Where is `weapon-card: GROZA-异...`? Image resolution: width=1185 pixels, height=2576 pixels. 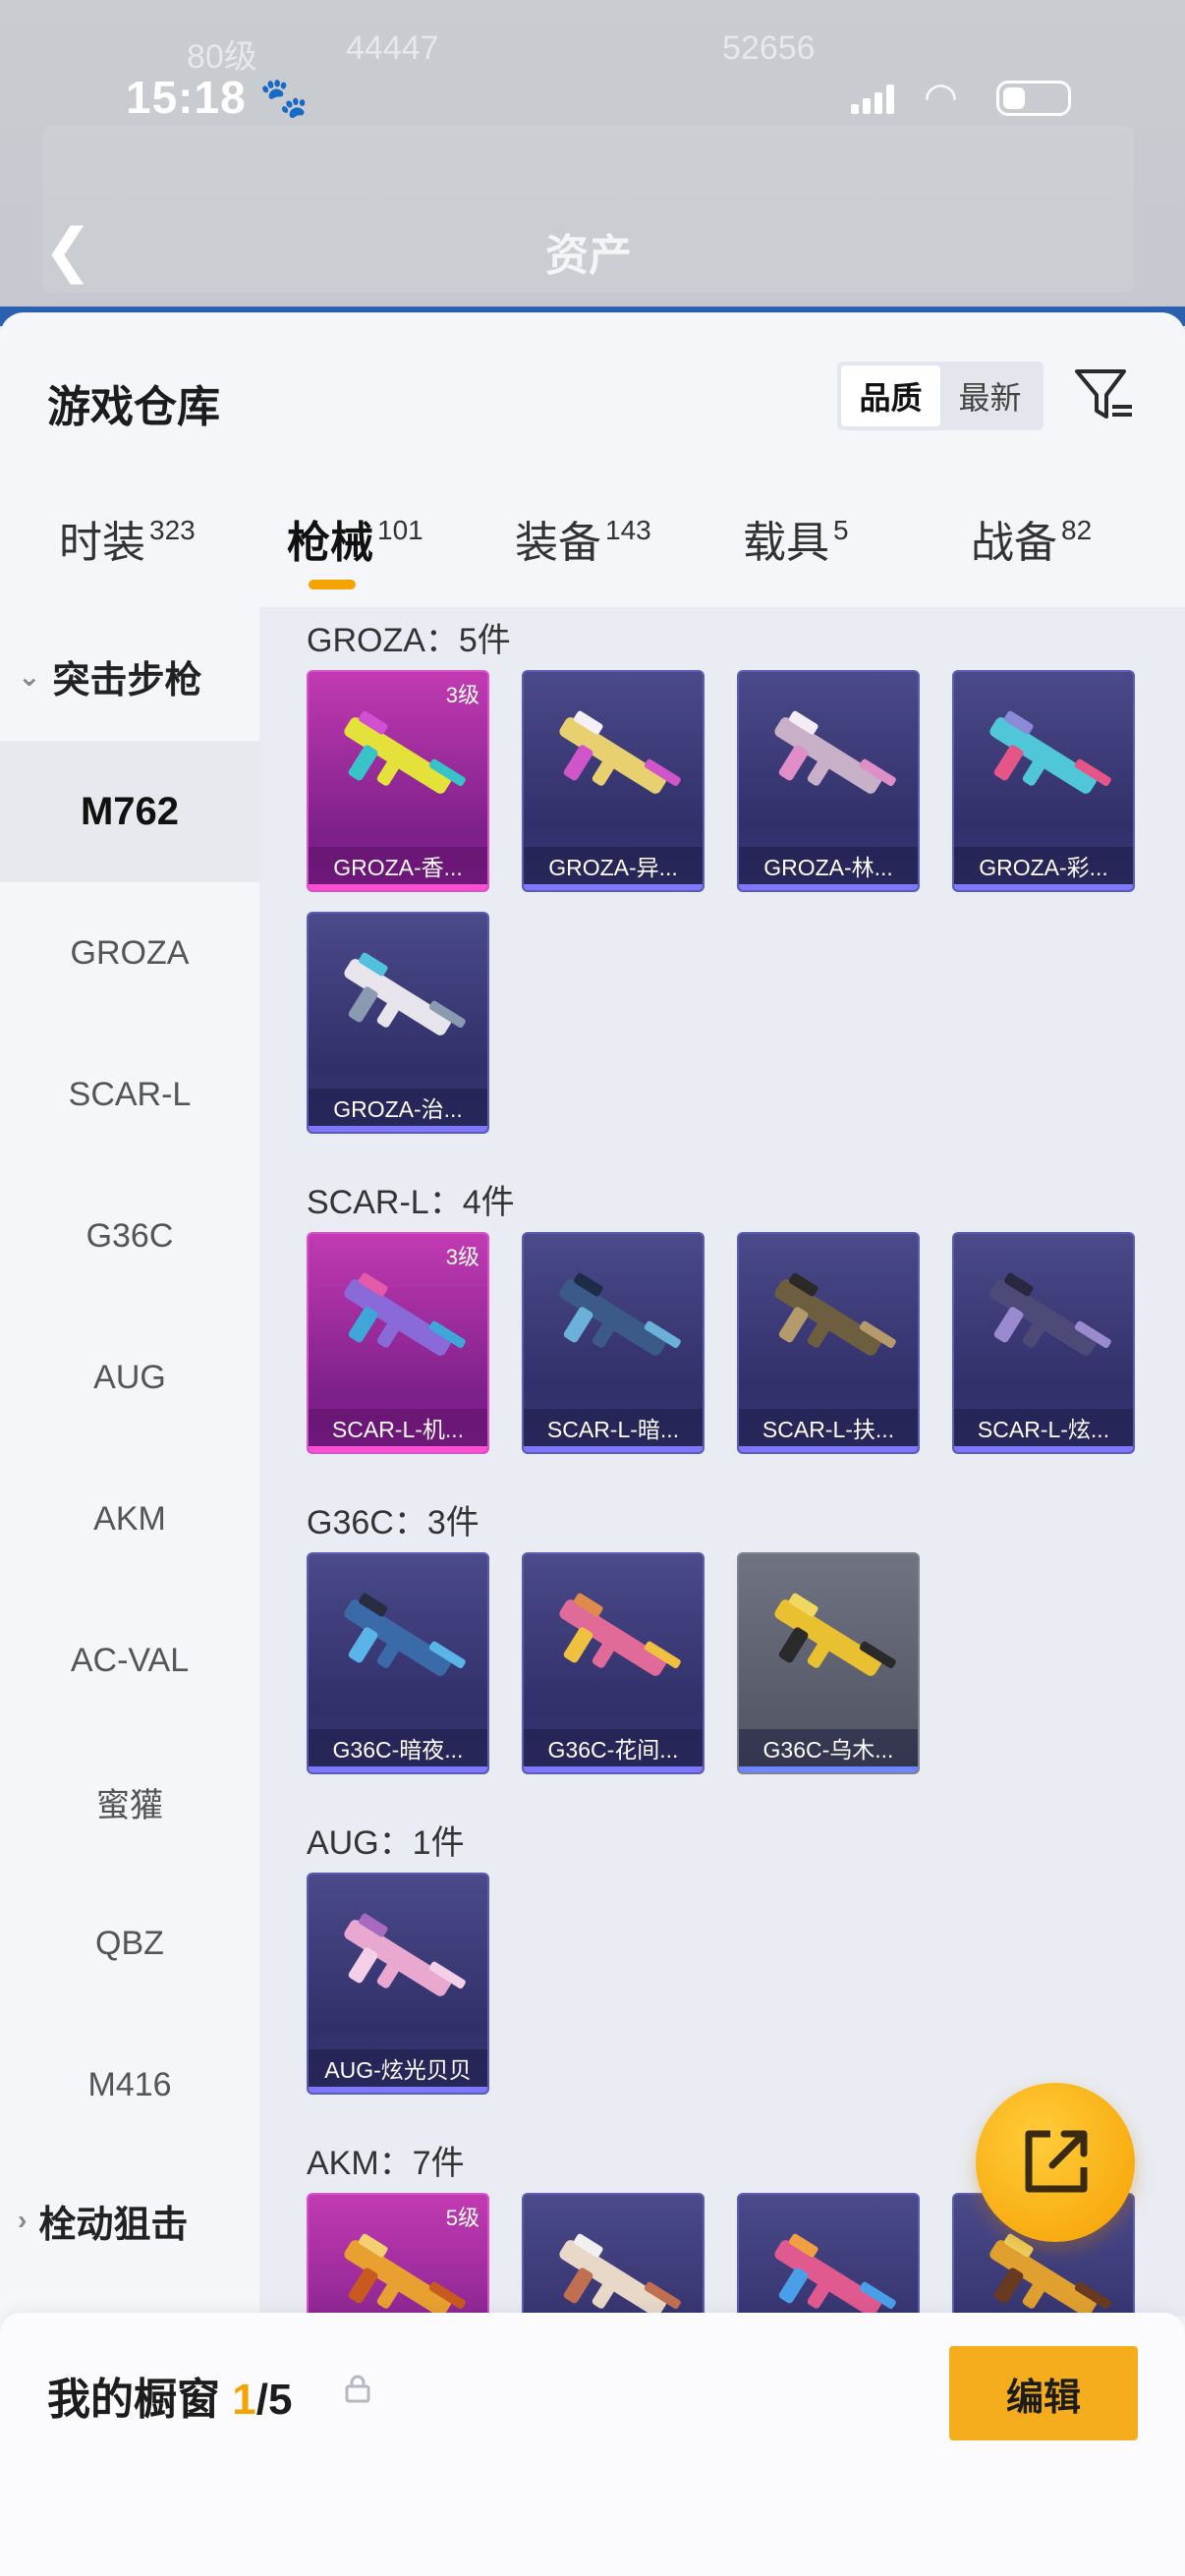
weapon-card: GROZA-异... is located at coordinates (614, 781).